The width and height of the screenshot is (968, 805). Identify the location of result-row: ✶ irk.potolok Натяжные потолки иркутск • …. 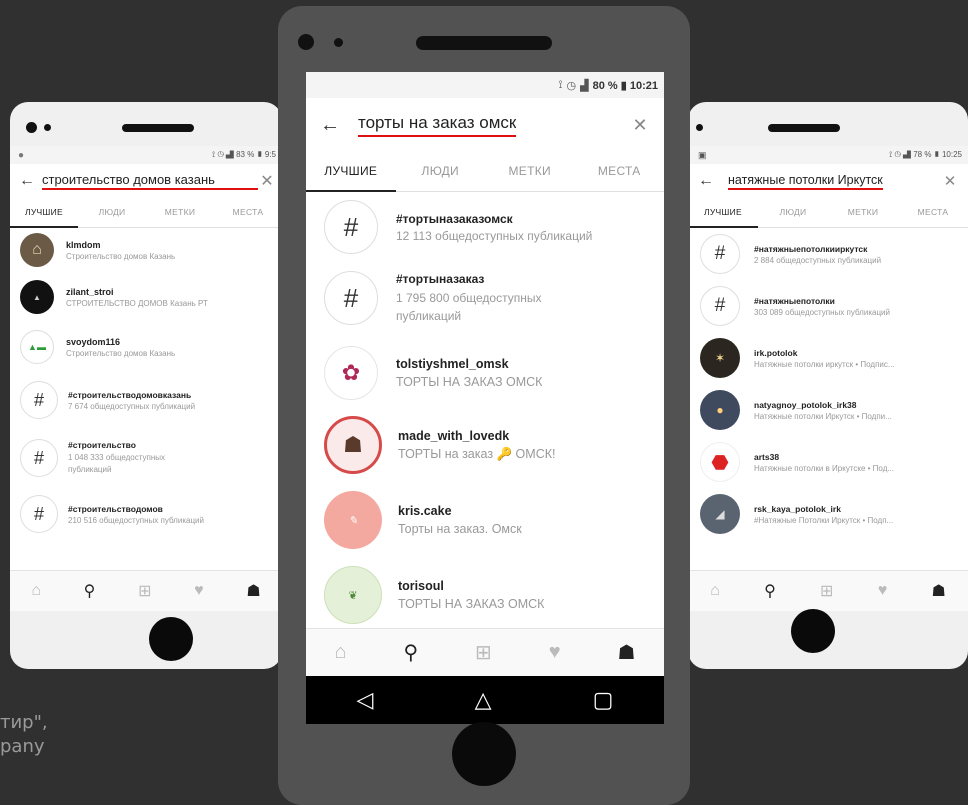
(828, 358).